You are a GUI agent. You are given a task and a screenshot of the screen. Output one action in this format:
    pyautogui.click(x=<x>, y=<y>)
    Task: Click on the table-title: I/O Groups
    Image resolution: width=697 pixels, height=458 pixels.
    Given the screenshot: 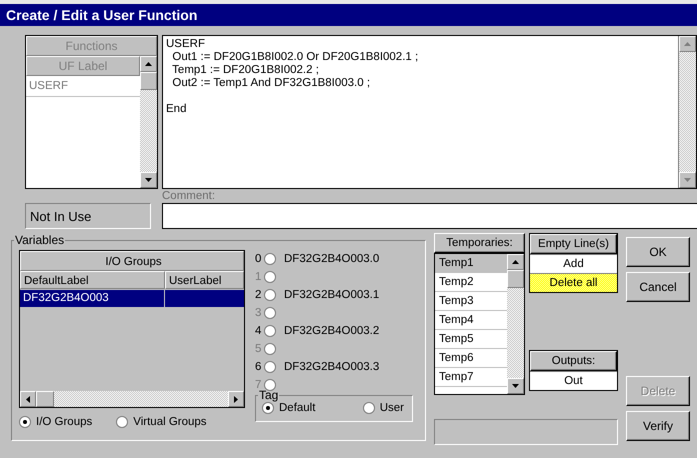 What is the action you would take?
    pyautogui.click(x=132, y=261)
    